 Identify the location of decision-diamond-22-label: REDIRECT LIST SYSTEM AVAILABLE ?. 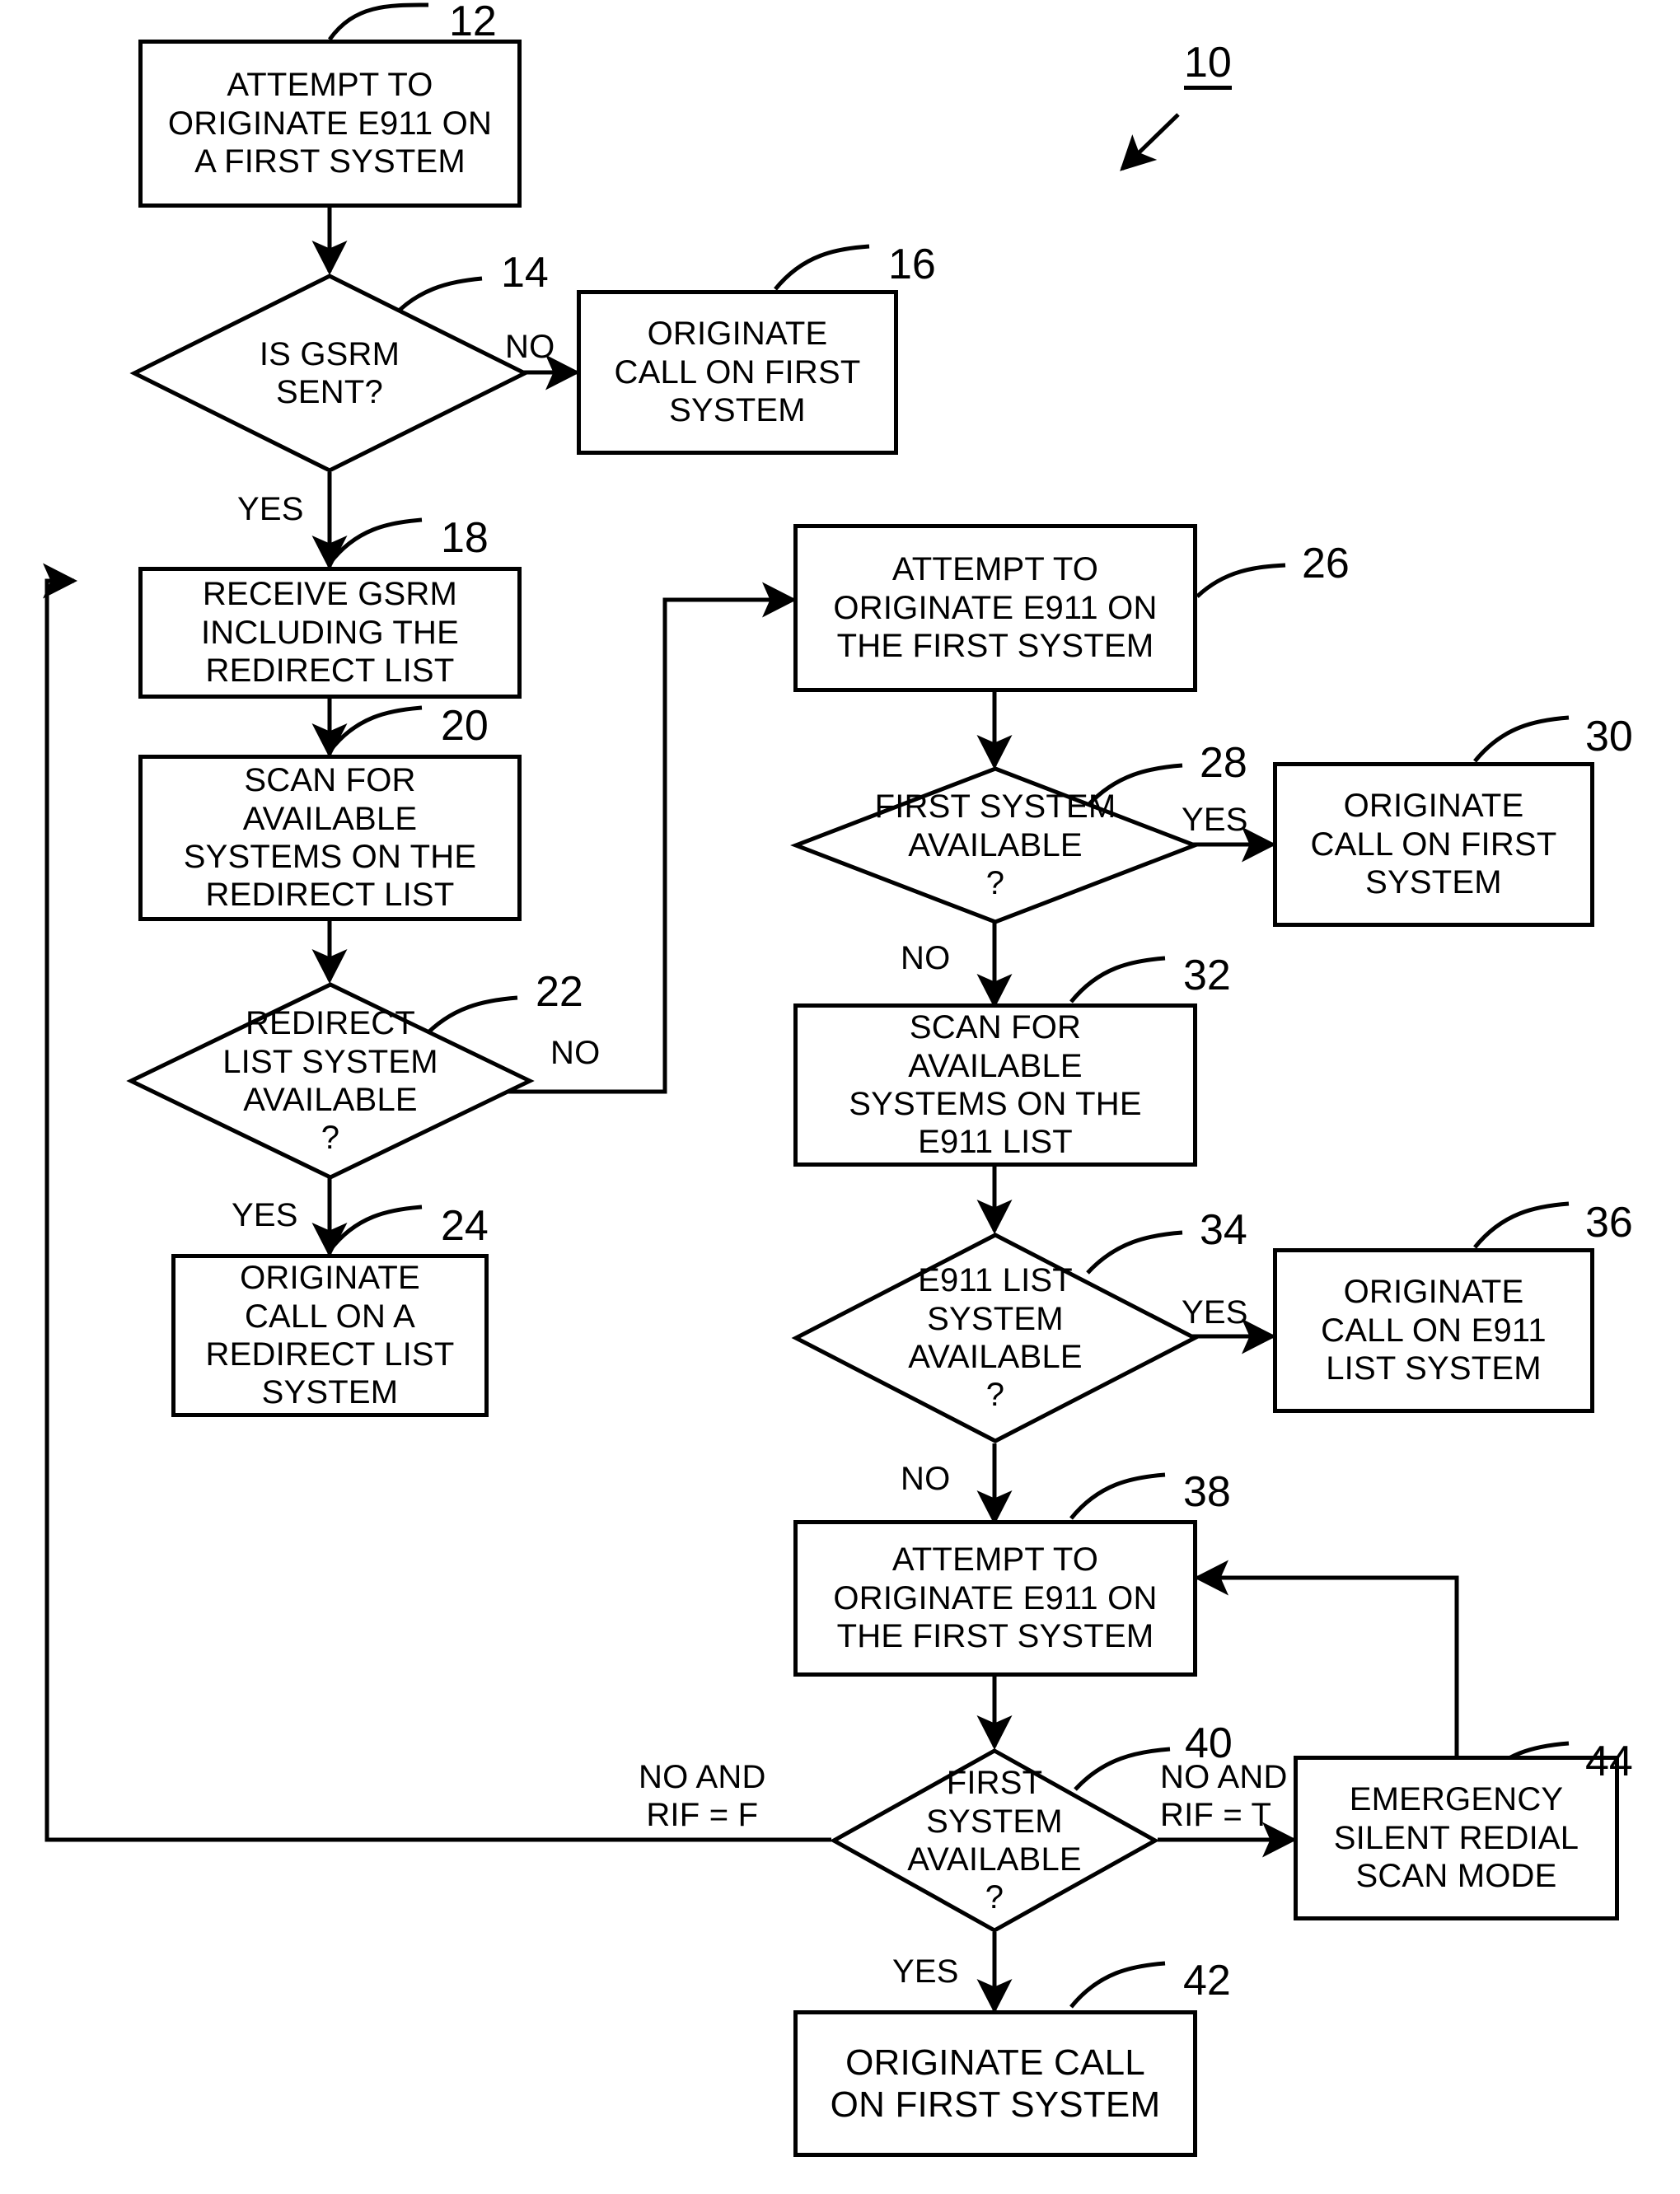
(330, 1081).